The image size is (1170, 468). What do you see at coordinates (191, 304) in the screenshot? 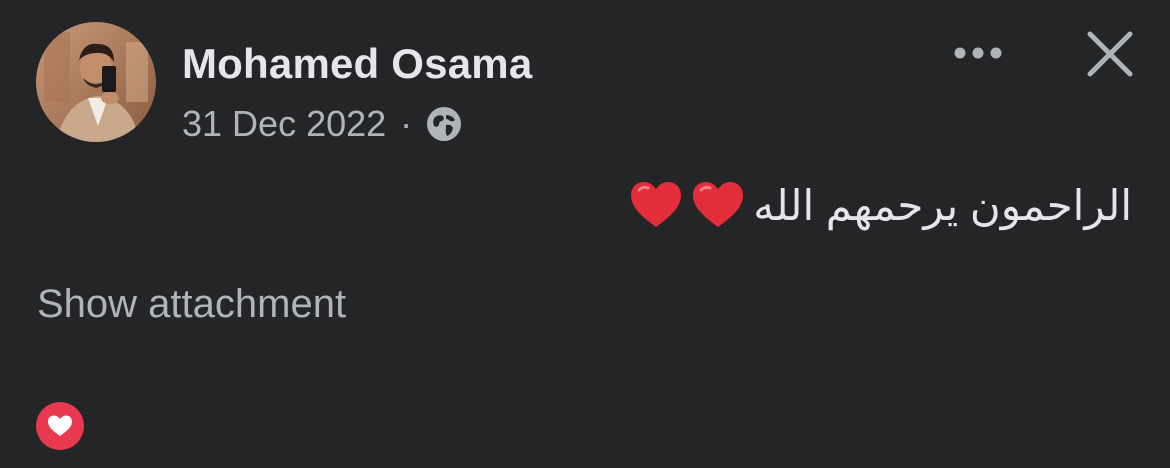
I see `show-attachment-link: Show attachment` at bounding box center [191, 304].